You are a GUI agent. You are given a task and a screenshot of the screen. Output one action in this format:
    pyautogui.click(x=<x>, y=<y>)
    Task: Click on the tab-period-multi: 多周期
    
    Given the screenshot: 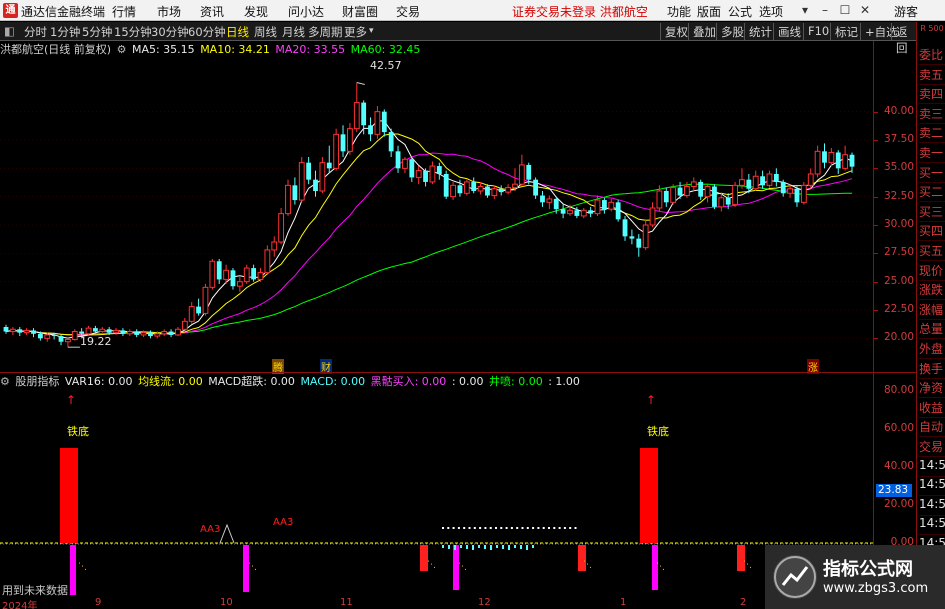 What is the action you would take?
    pyautogui.click(x=325, y=32)
    